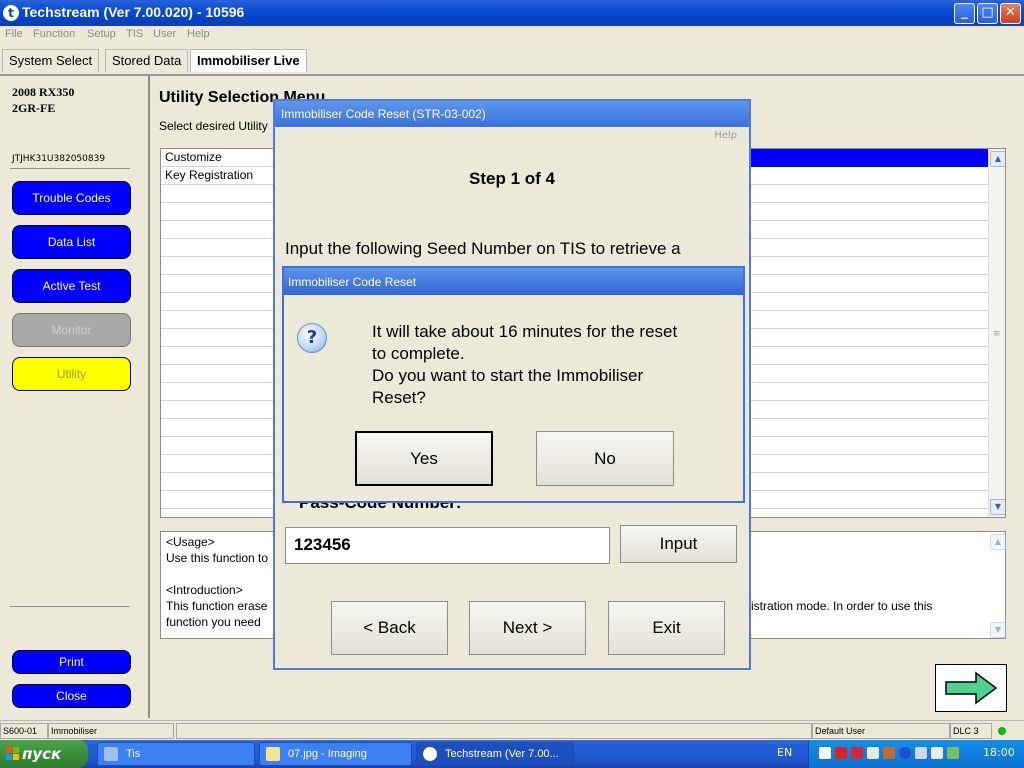  What do you see at coordinates (101, 34) in the screenshot?
I see `menu-setup: Setup` at bounding box center [101, 34].